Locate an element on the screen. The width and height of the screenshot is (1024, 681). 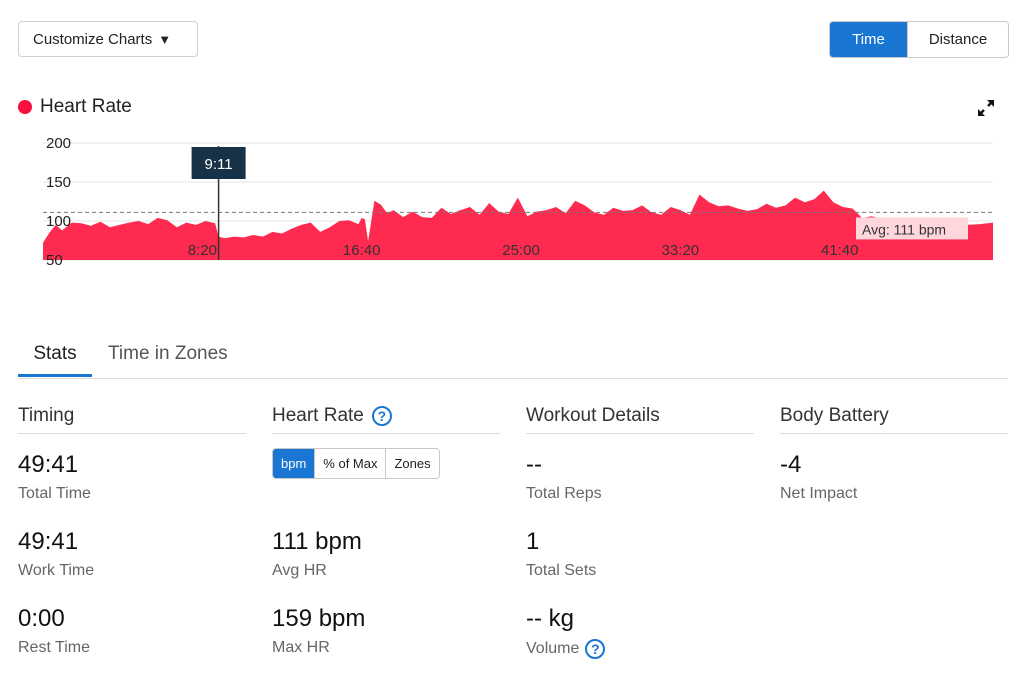
stat-label: Rest Time is located at coordinates (54, 647).